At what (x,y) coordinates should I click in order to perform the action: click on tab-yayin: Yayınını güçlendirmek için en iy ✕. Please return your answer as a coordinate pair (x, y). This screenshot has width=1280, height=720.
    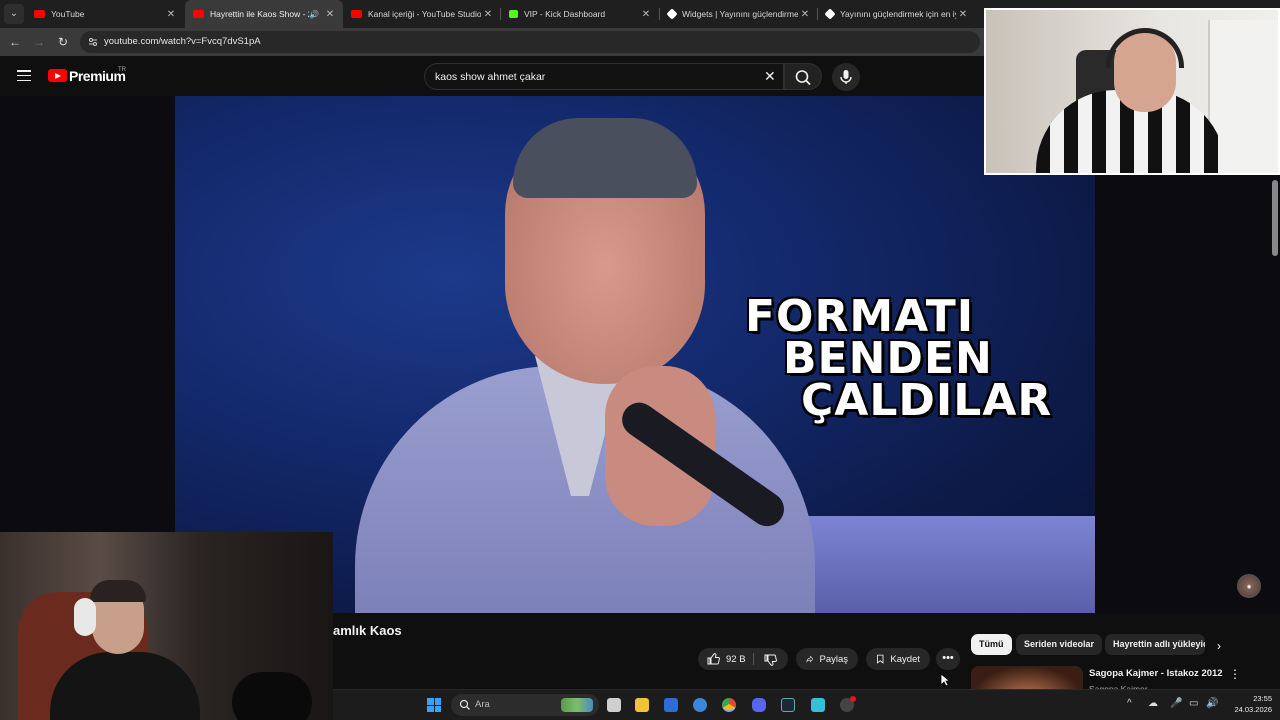
    Looking at the image, I should click on (897, 14).